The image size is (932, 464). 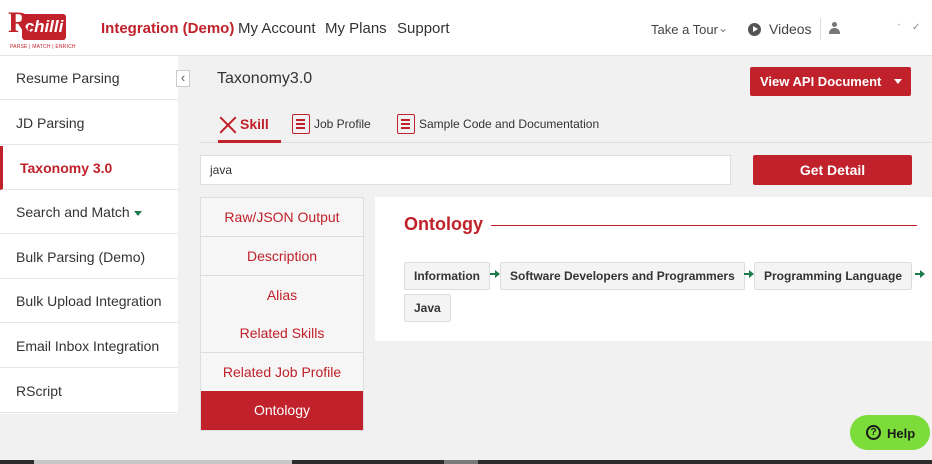 What do you see at coordinates (254, 124) in the screenshot?
I see `tab-label: Skill` at bounding box center [254, 124].